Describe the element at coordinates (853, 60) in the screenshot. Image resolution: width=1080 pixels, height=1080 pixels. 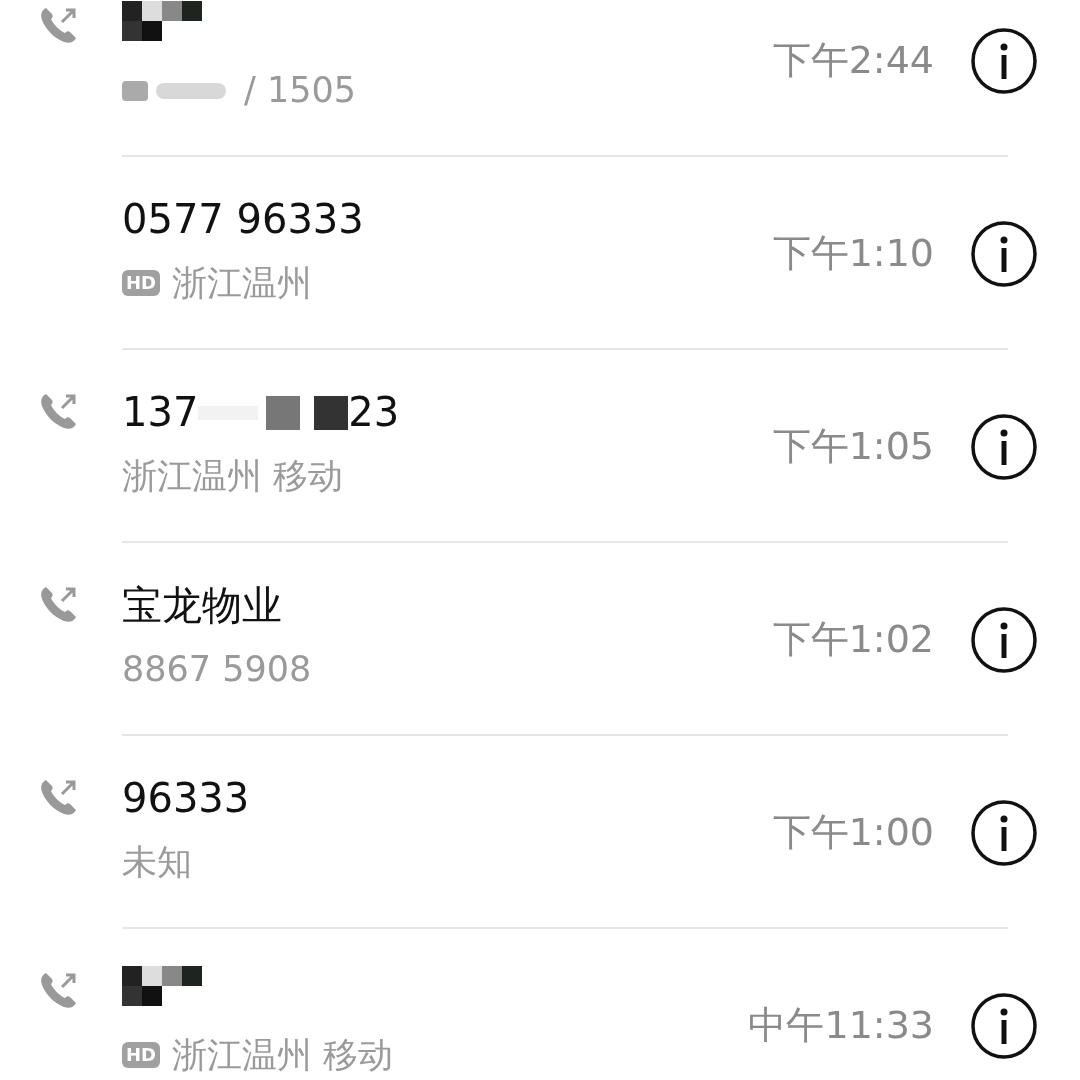
I see `call-time: 下午2:44` at that location.